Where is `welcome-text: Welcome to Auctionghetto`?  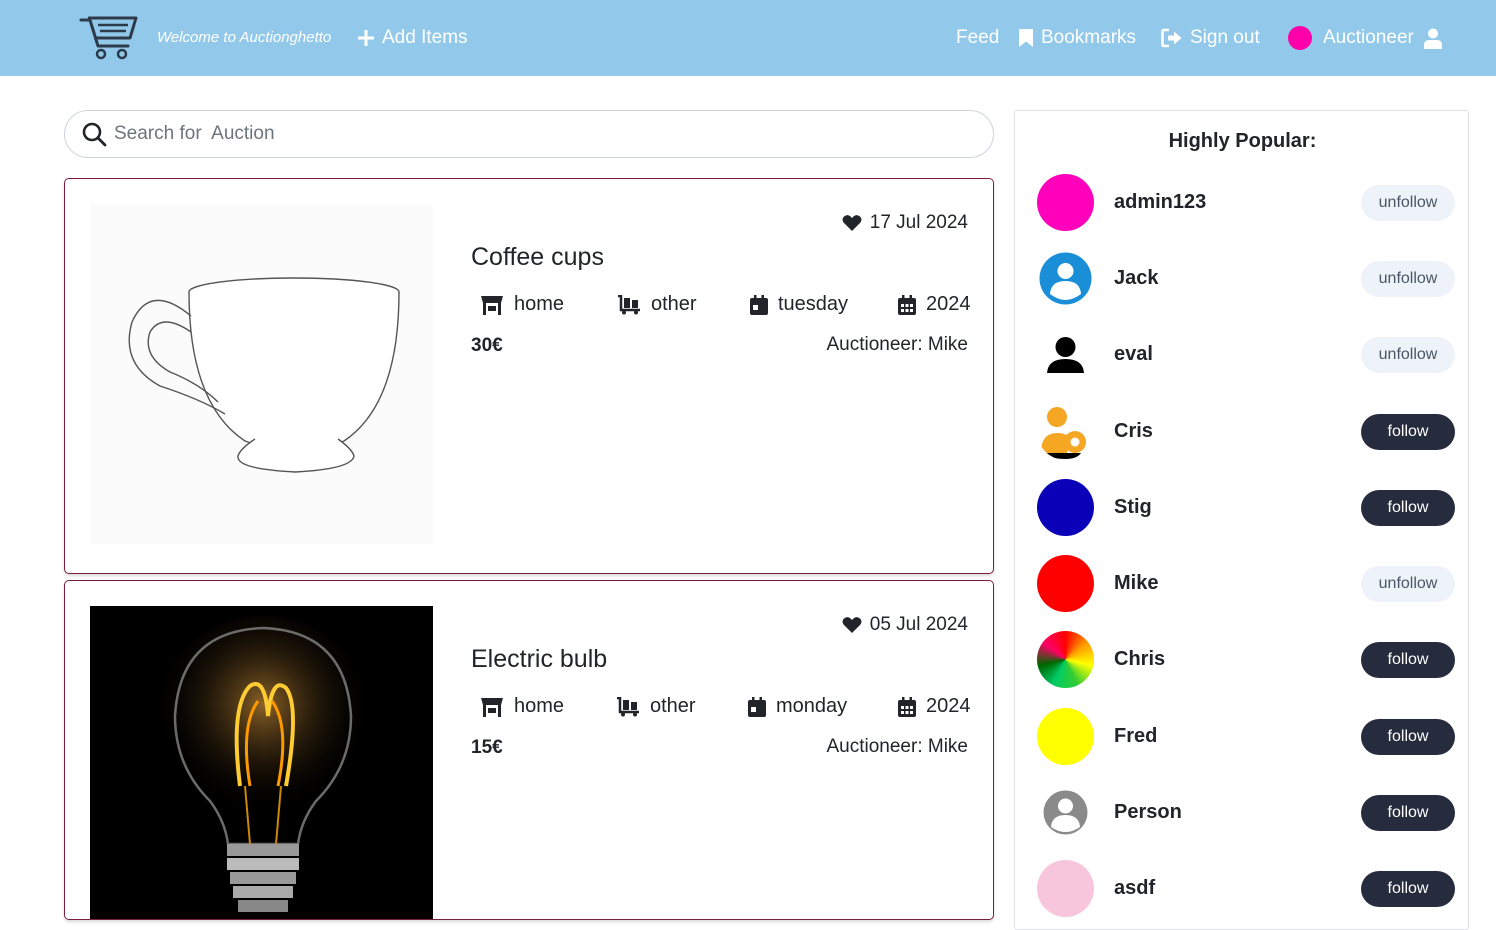
welcome-text: Welcome to Auctionghetto is located at coordinates (244, 37).